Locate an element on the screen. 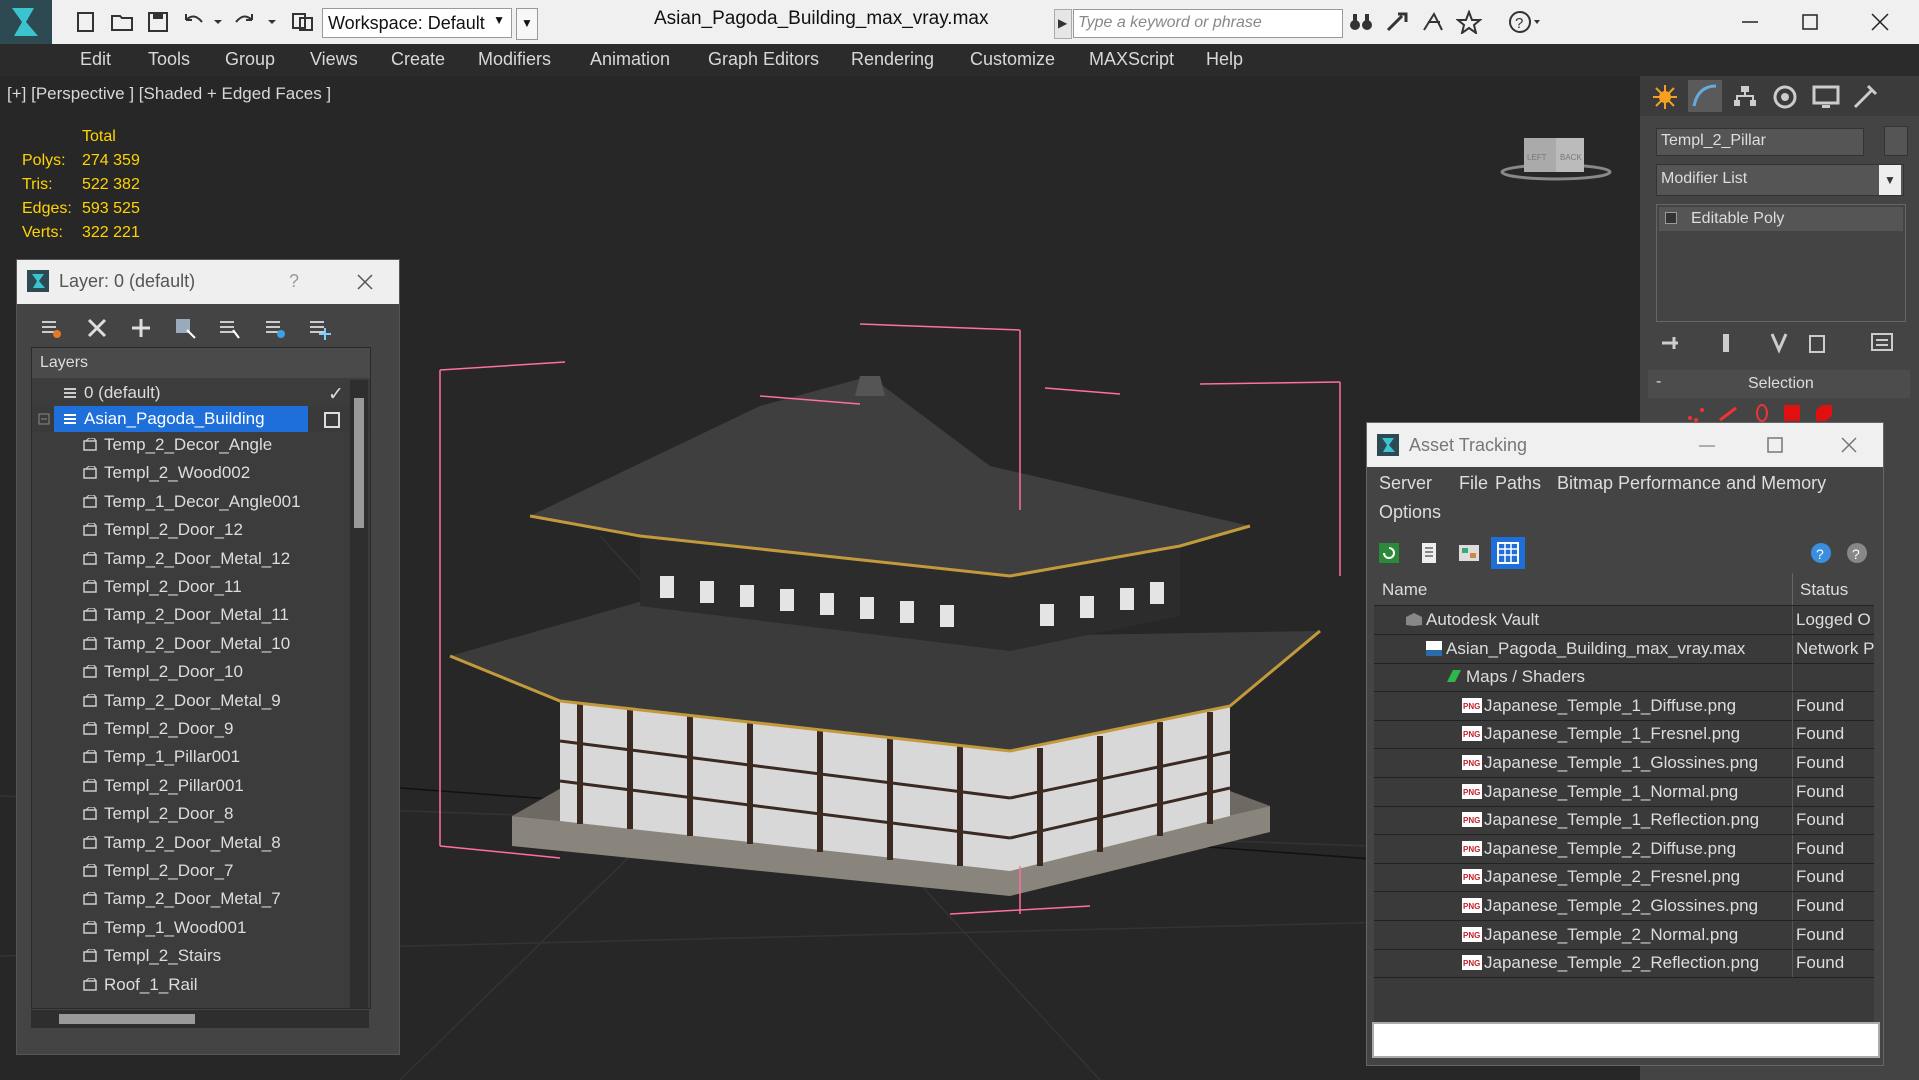  vault-settings-icon: ? is located at coordinates (1858, 553).